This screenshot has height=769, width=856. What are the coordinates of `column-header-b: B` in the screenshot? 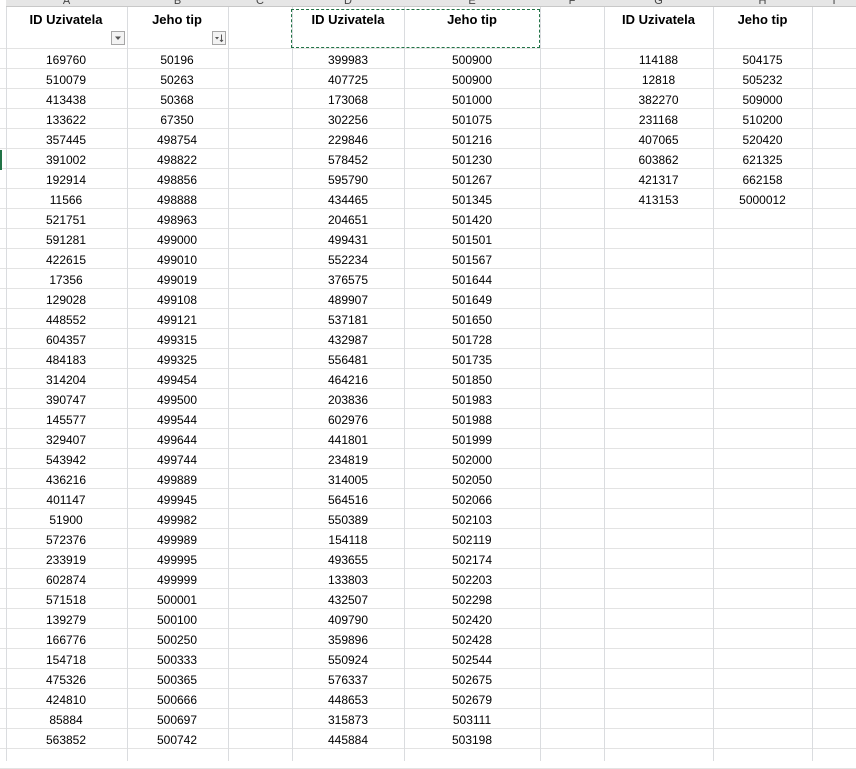 It's located at (177, 3).